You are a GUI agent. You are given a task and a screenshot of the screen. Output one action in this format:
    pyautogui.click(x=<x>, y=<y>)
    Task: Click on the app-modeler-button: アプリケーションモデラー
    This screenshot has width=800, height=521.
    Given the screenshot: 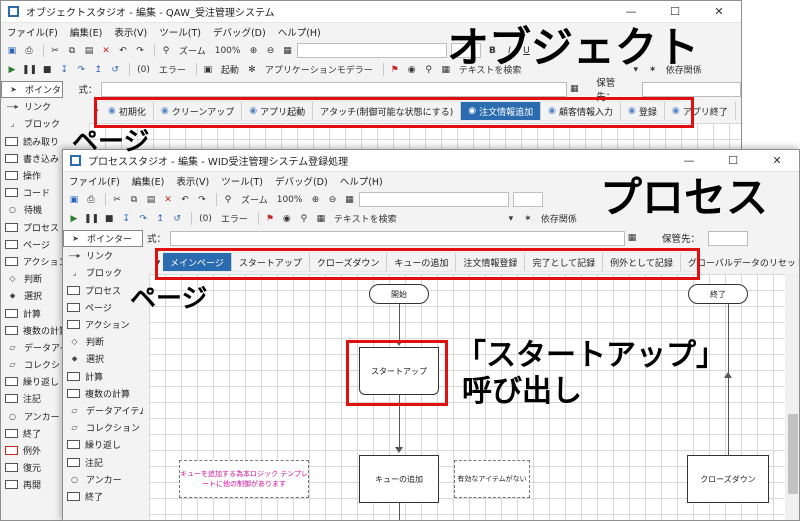 What is the action you would take?
    pyautogui.click(x=319, y=69)
    